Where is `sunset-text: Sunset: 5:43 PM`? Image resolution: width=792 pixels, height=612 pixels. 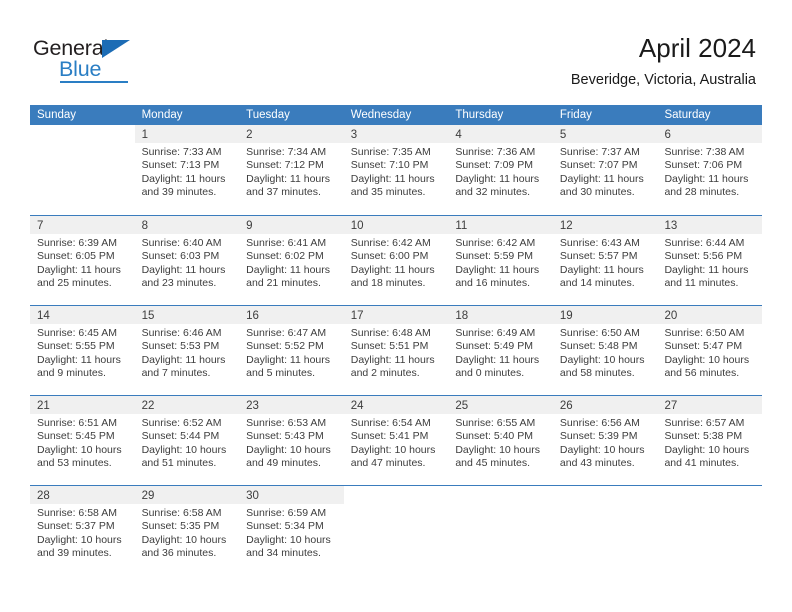
sunset-text: Sunset: 5:43 PM is located at coordinates (285, 436).